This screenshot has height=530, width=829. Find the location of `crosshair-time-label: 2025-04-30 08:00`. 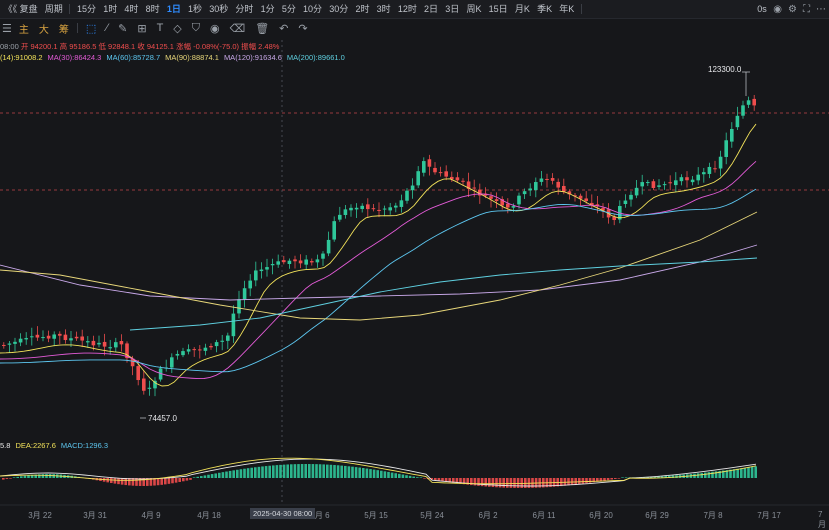

crosshair-time-label: 2025-04-30 08:00 is located at coordinates (283, 513).